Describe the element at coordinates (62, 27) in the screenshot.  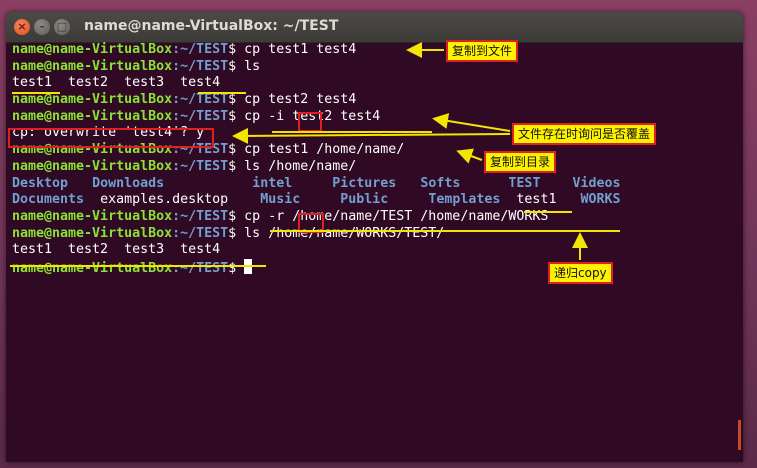
I see `maximize-window-icon: □` at that location.